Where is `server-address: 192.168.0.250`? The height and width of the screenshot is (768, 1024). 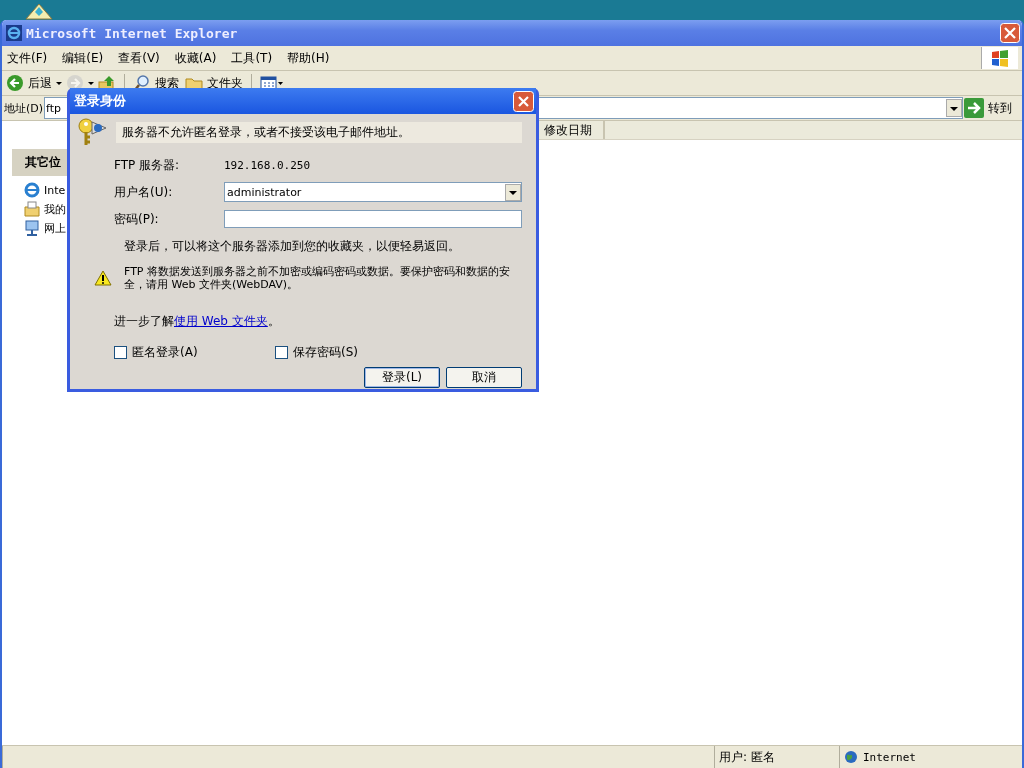
server-address: 192.168.0.250 is located at coordinates (268, 165).